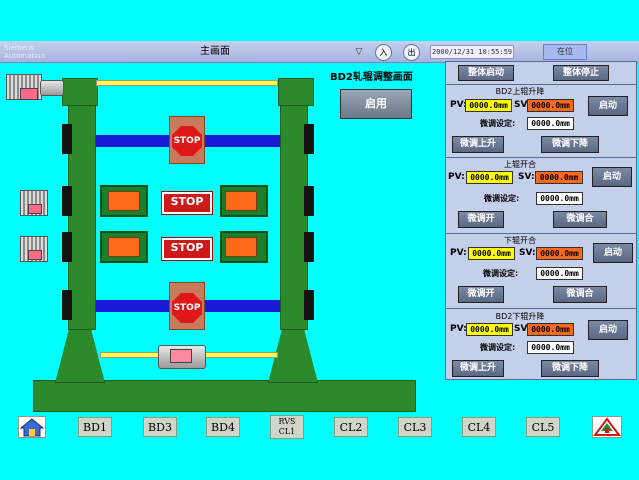  What do you see at coordinates (29, 94) in the screenshot?
I see `top-motor-terminal` at bounding box center [29, 94].